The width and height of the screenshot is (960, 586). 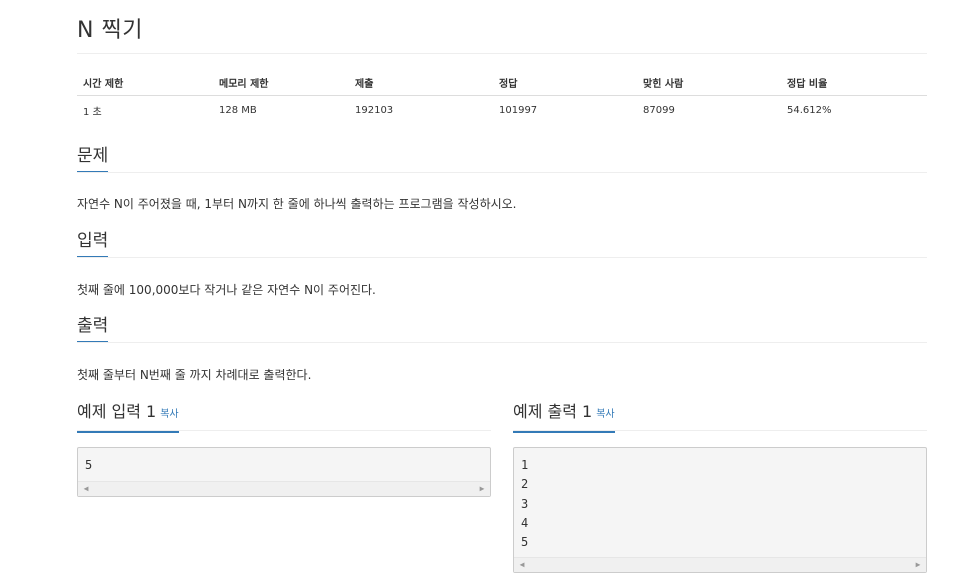 I want to click on table-row: 1 초 128 MB 192103 101997 87099 54.612%, so click(x=502, y=110).